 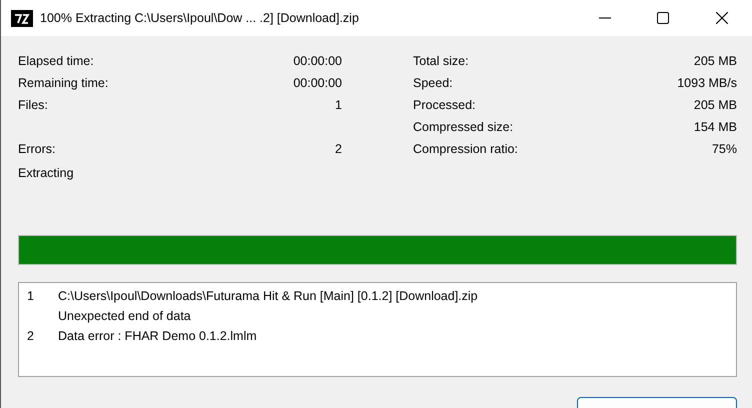 What do you see at coordinates (31, 336) in the screenshot?
I see `message-number: 2` at bounding box center [31, 336].